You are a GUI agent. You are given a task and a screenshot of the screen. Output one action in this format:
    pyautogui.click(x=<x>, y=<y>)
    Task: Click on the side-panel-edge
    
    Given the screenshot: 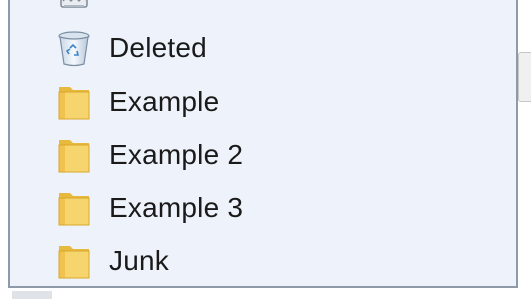 What is the action you would take?
    pyautogui.click(x=524, y=77)
    